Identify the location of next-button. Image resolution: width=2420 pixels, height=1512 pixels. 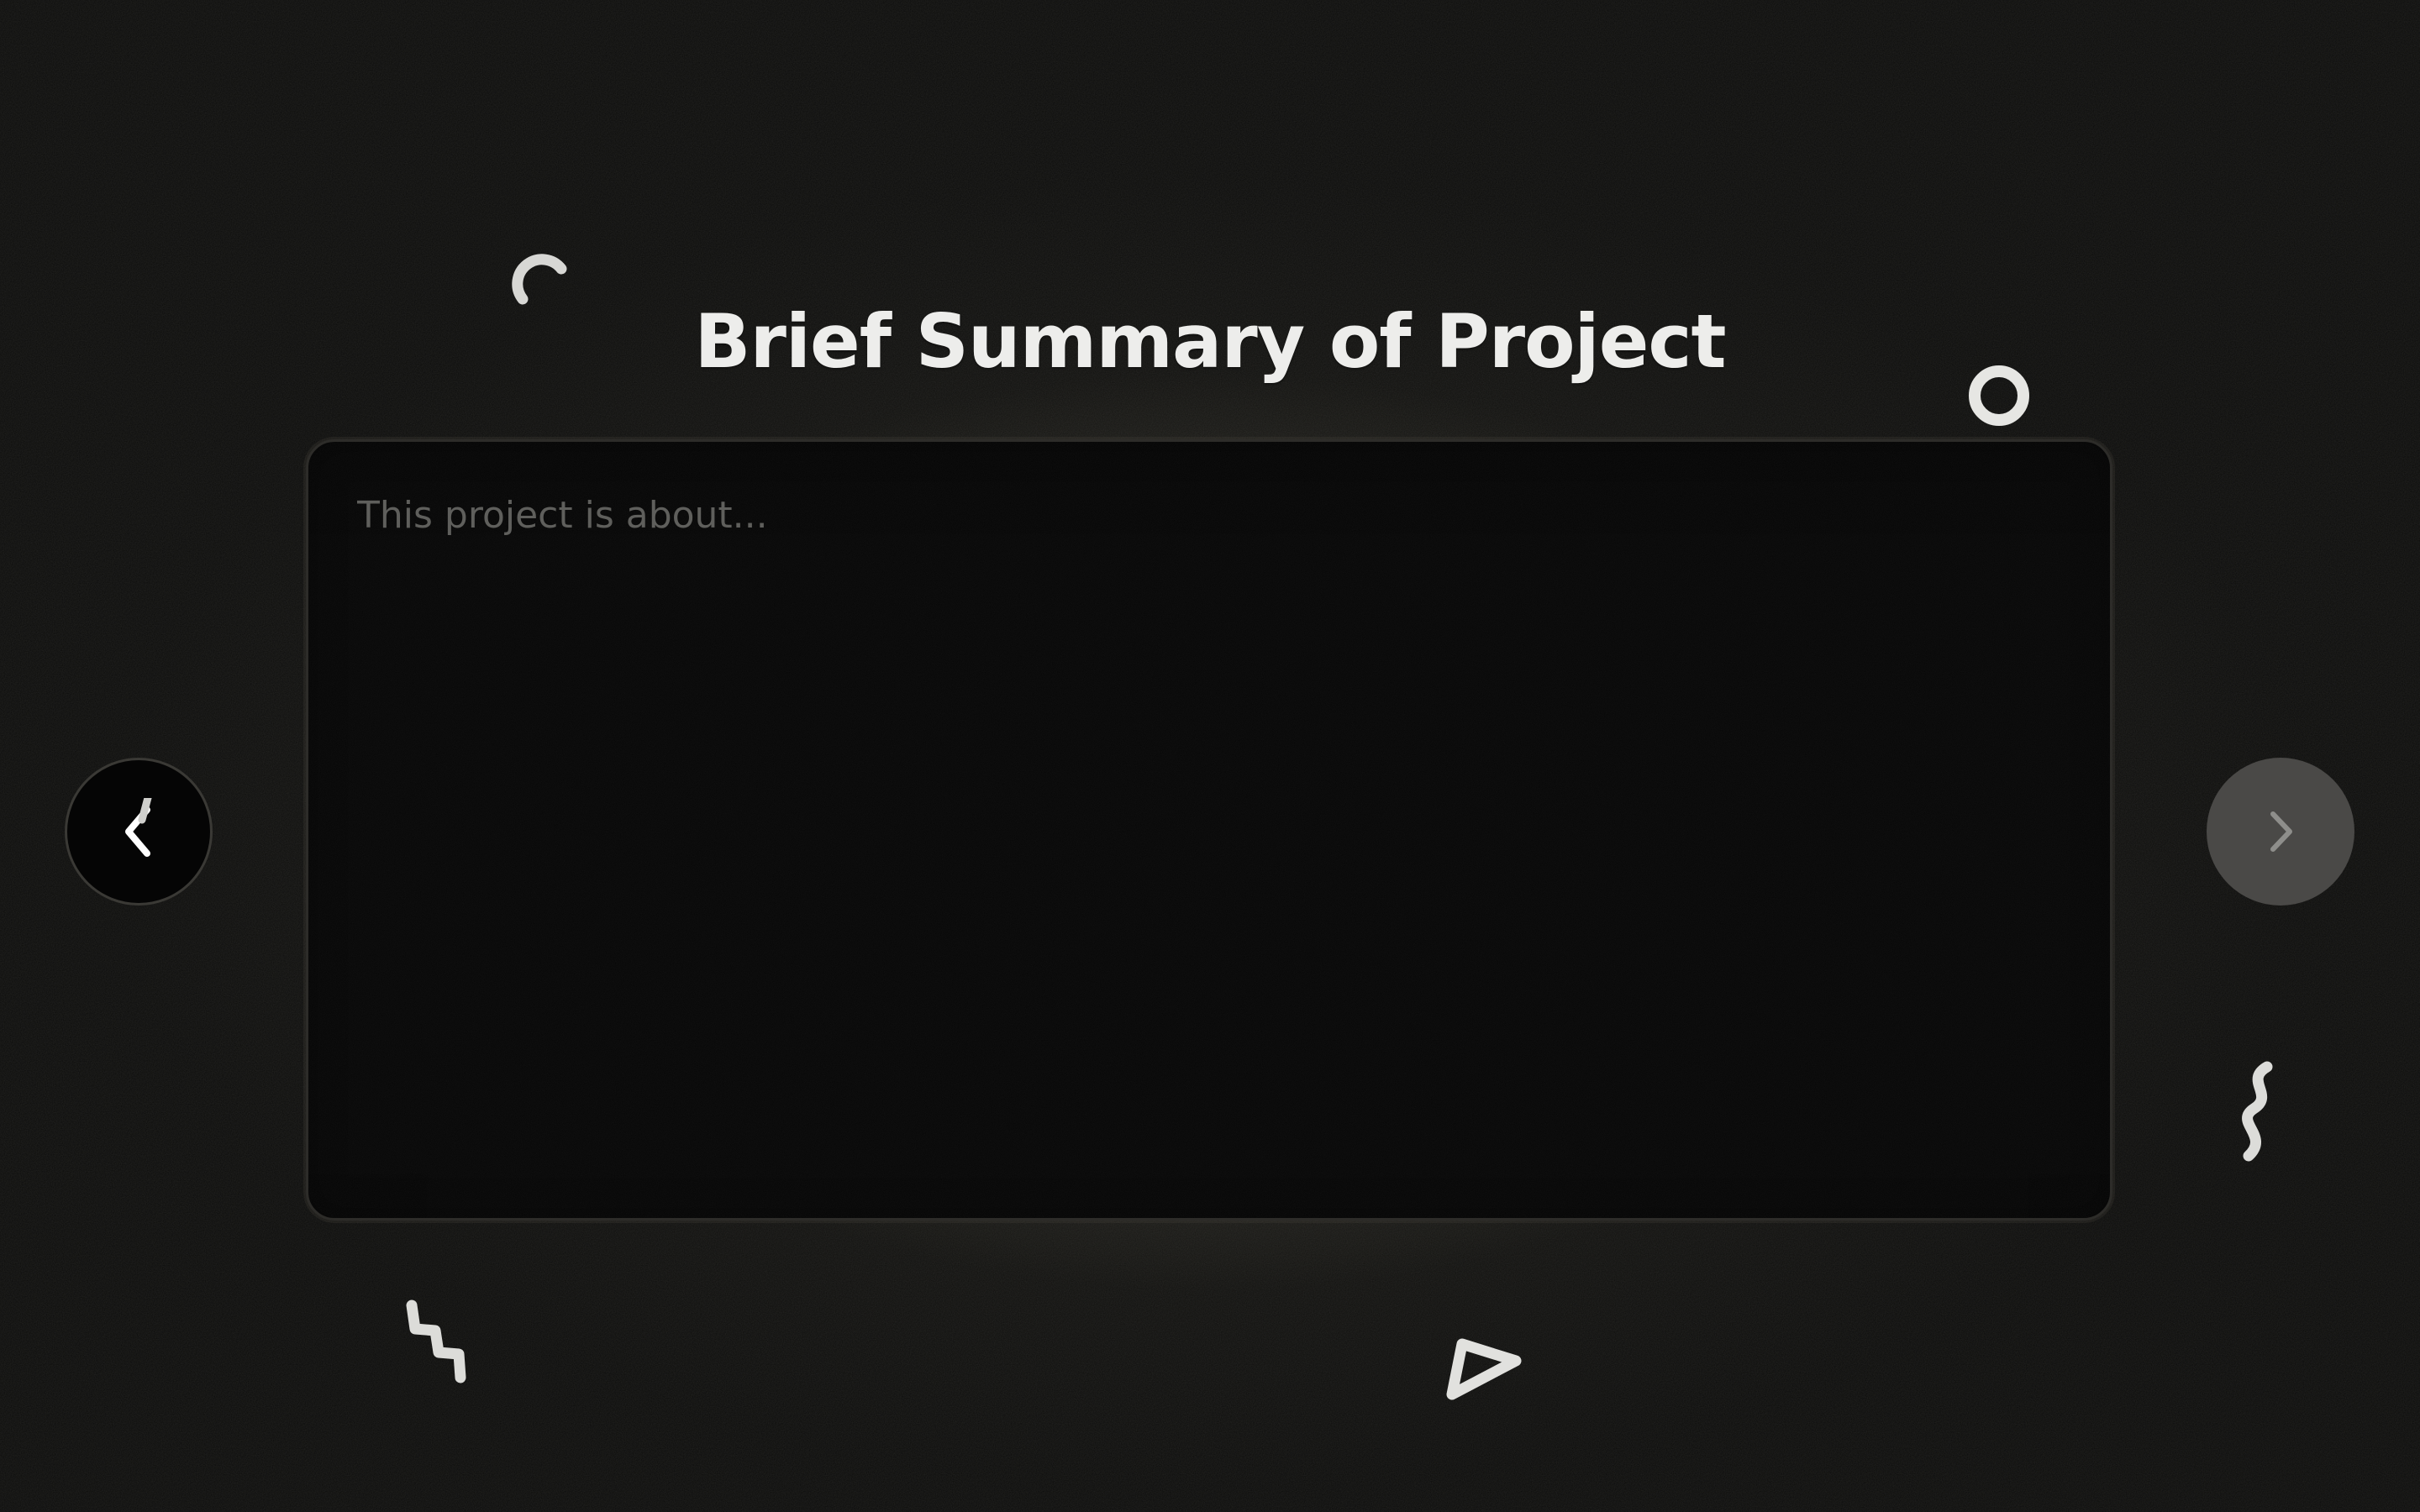
(2280, 832).